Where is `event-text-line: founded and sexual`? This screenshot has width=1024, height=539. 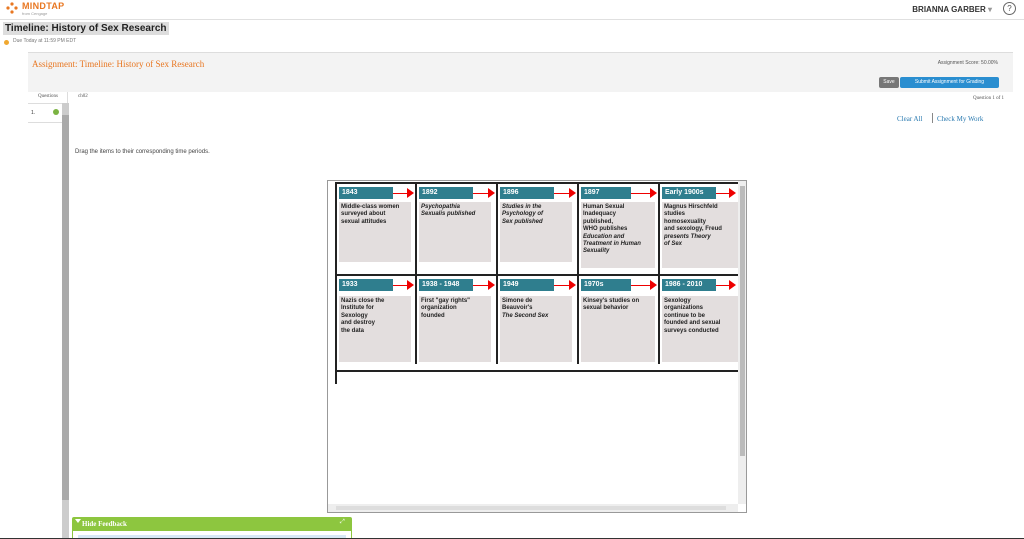 event-text-line: founded and sexual is located at coordinates (692, 323).